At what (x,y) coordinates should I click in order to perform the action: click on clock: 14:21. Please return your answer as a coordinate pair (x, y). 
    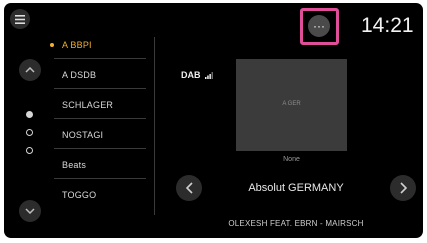
    Looking at the image, I should click on (387, 25).